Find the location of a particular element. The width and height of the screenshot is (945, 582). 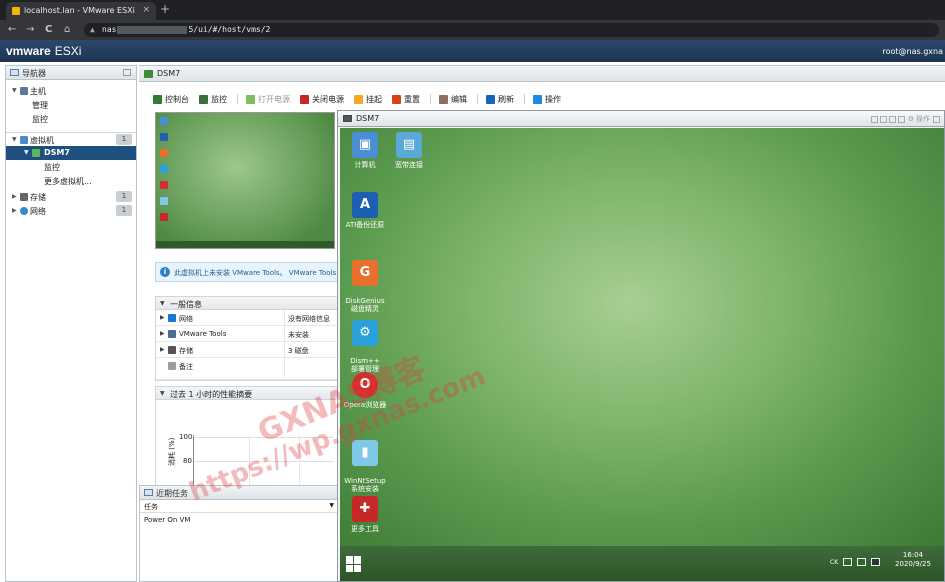

nav-host-monitor: 监控 is located at coordinates (71, 119).